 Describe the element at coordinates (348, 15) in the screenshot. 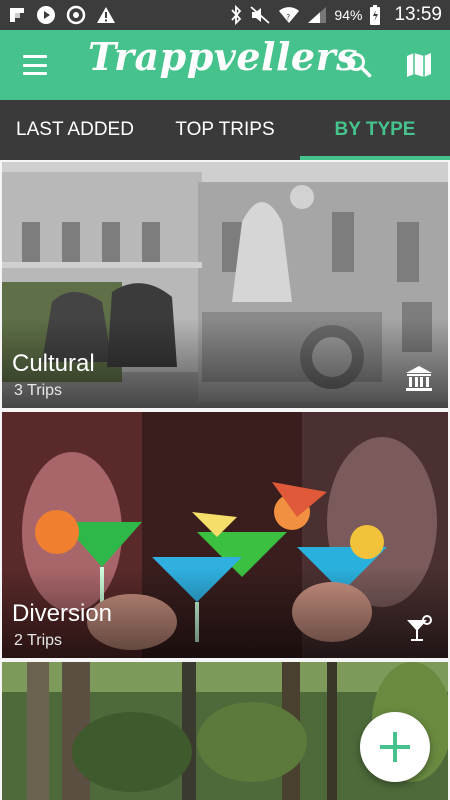

I see `battery-percent: 94%` at that location.